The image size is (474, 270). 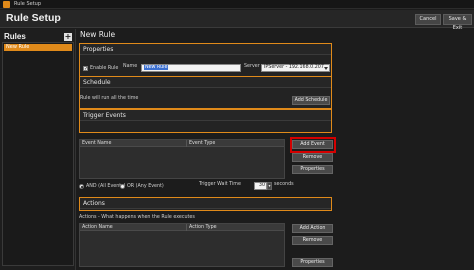 I want to click on add-schedule-button: Add Schedule, so click(x=311, y=100).